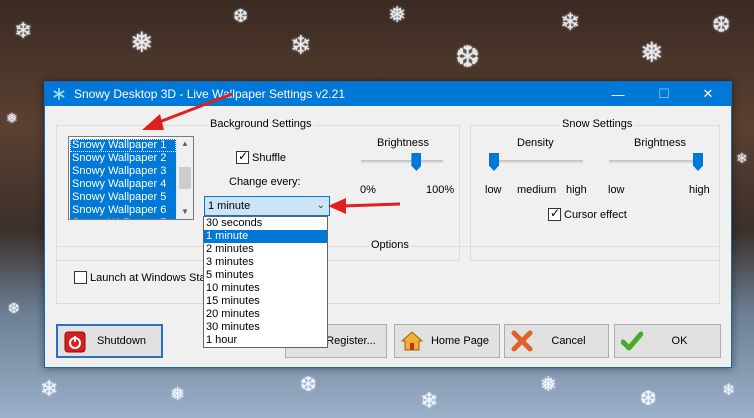 The width and height of the screenshot is (754, 418). Describe the element at coordinates (265, 288) in the screenshot. I see `interval-option: 10 minutes` at that location.